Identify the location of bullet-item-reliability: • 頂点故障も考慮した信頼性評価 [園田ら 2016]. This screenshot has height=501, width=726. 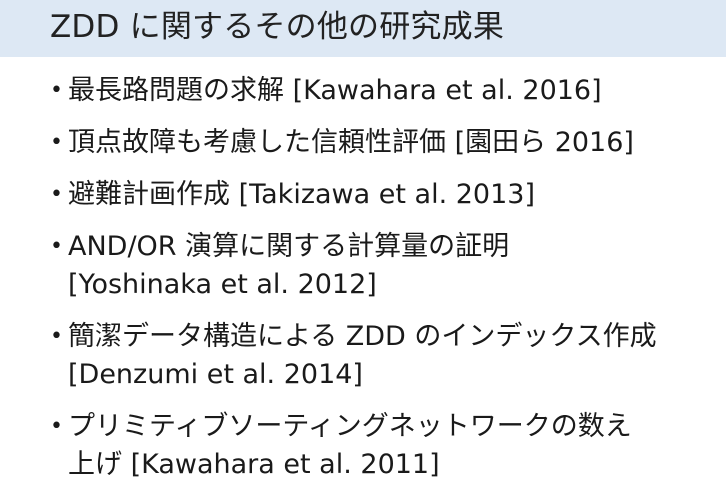
(363, 143).